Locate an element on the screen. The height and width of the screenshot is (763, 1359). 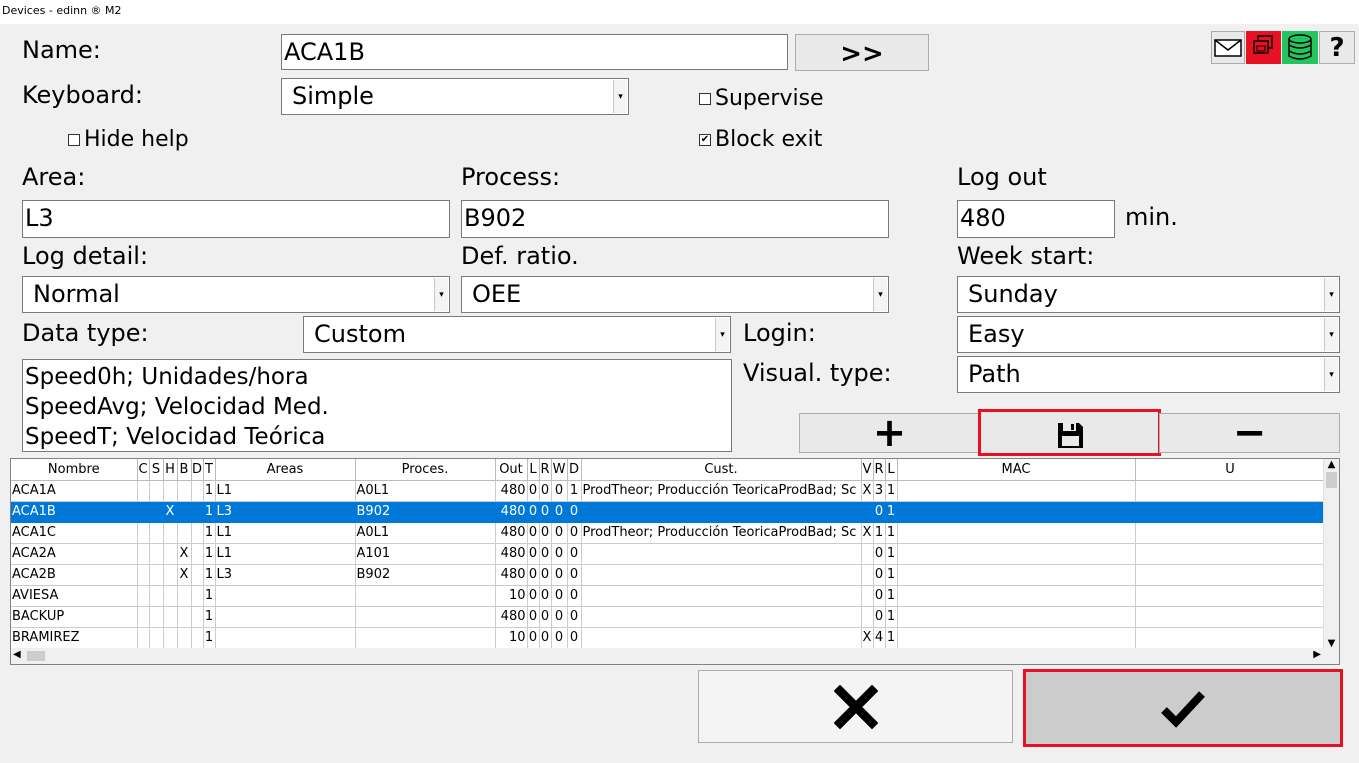
next-button: >> is located at coordinates (862, 52).